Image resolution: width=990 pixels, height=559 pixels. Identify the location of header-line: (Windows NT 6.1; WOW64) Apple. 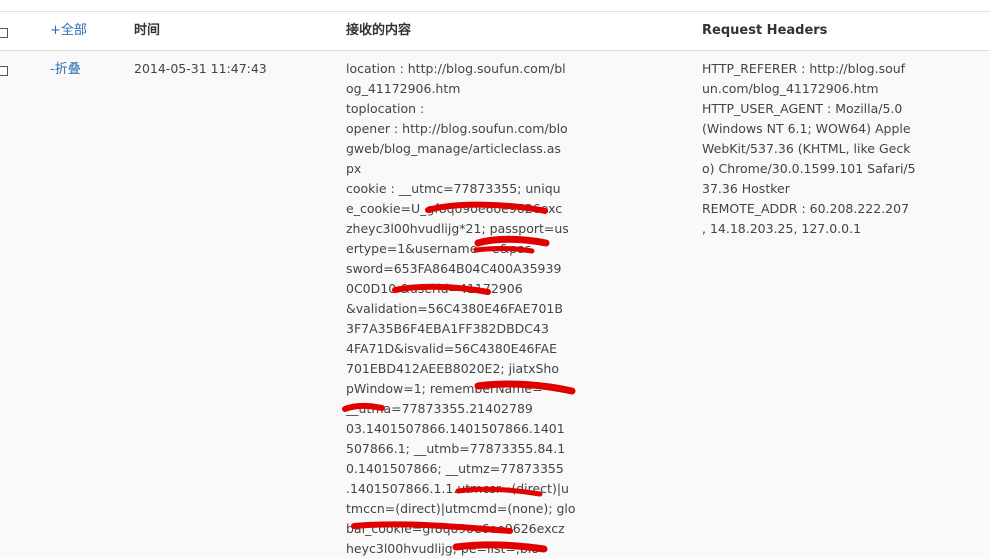
(806, 128).